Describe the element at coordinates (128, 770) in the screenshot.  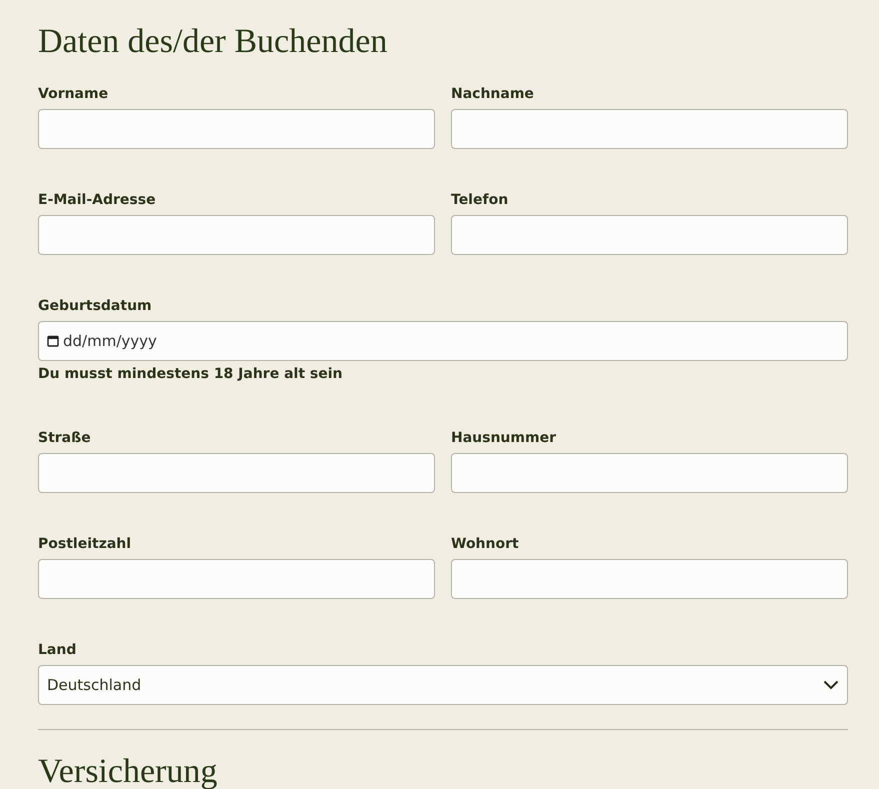
I see `section-heading: Versicherung` at that location.